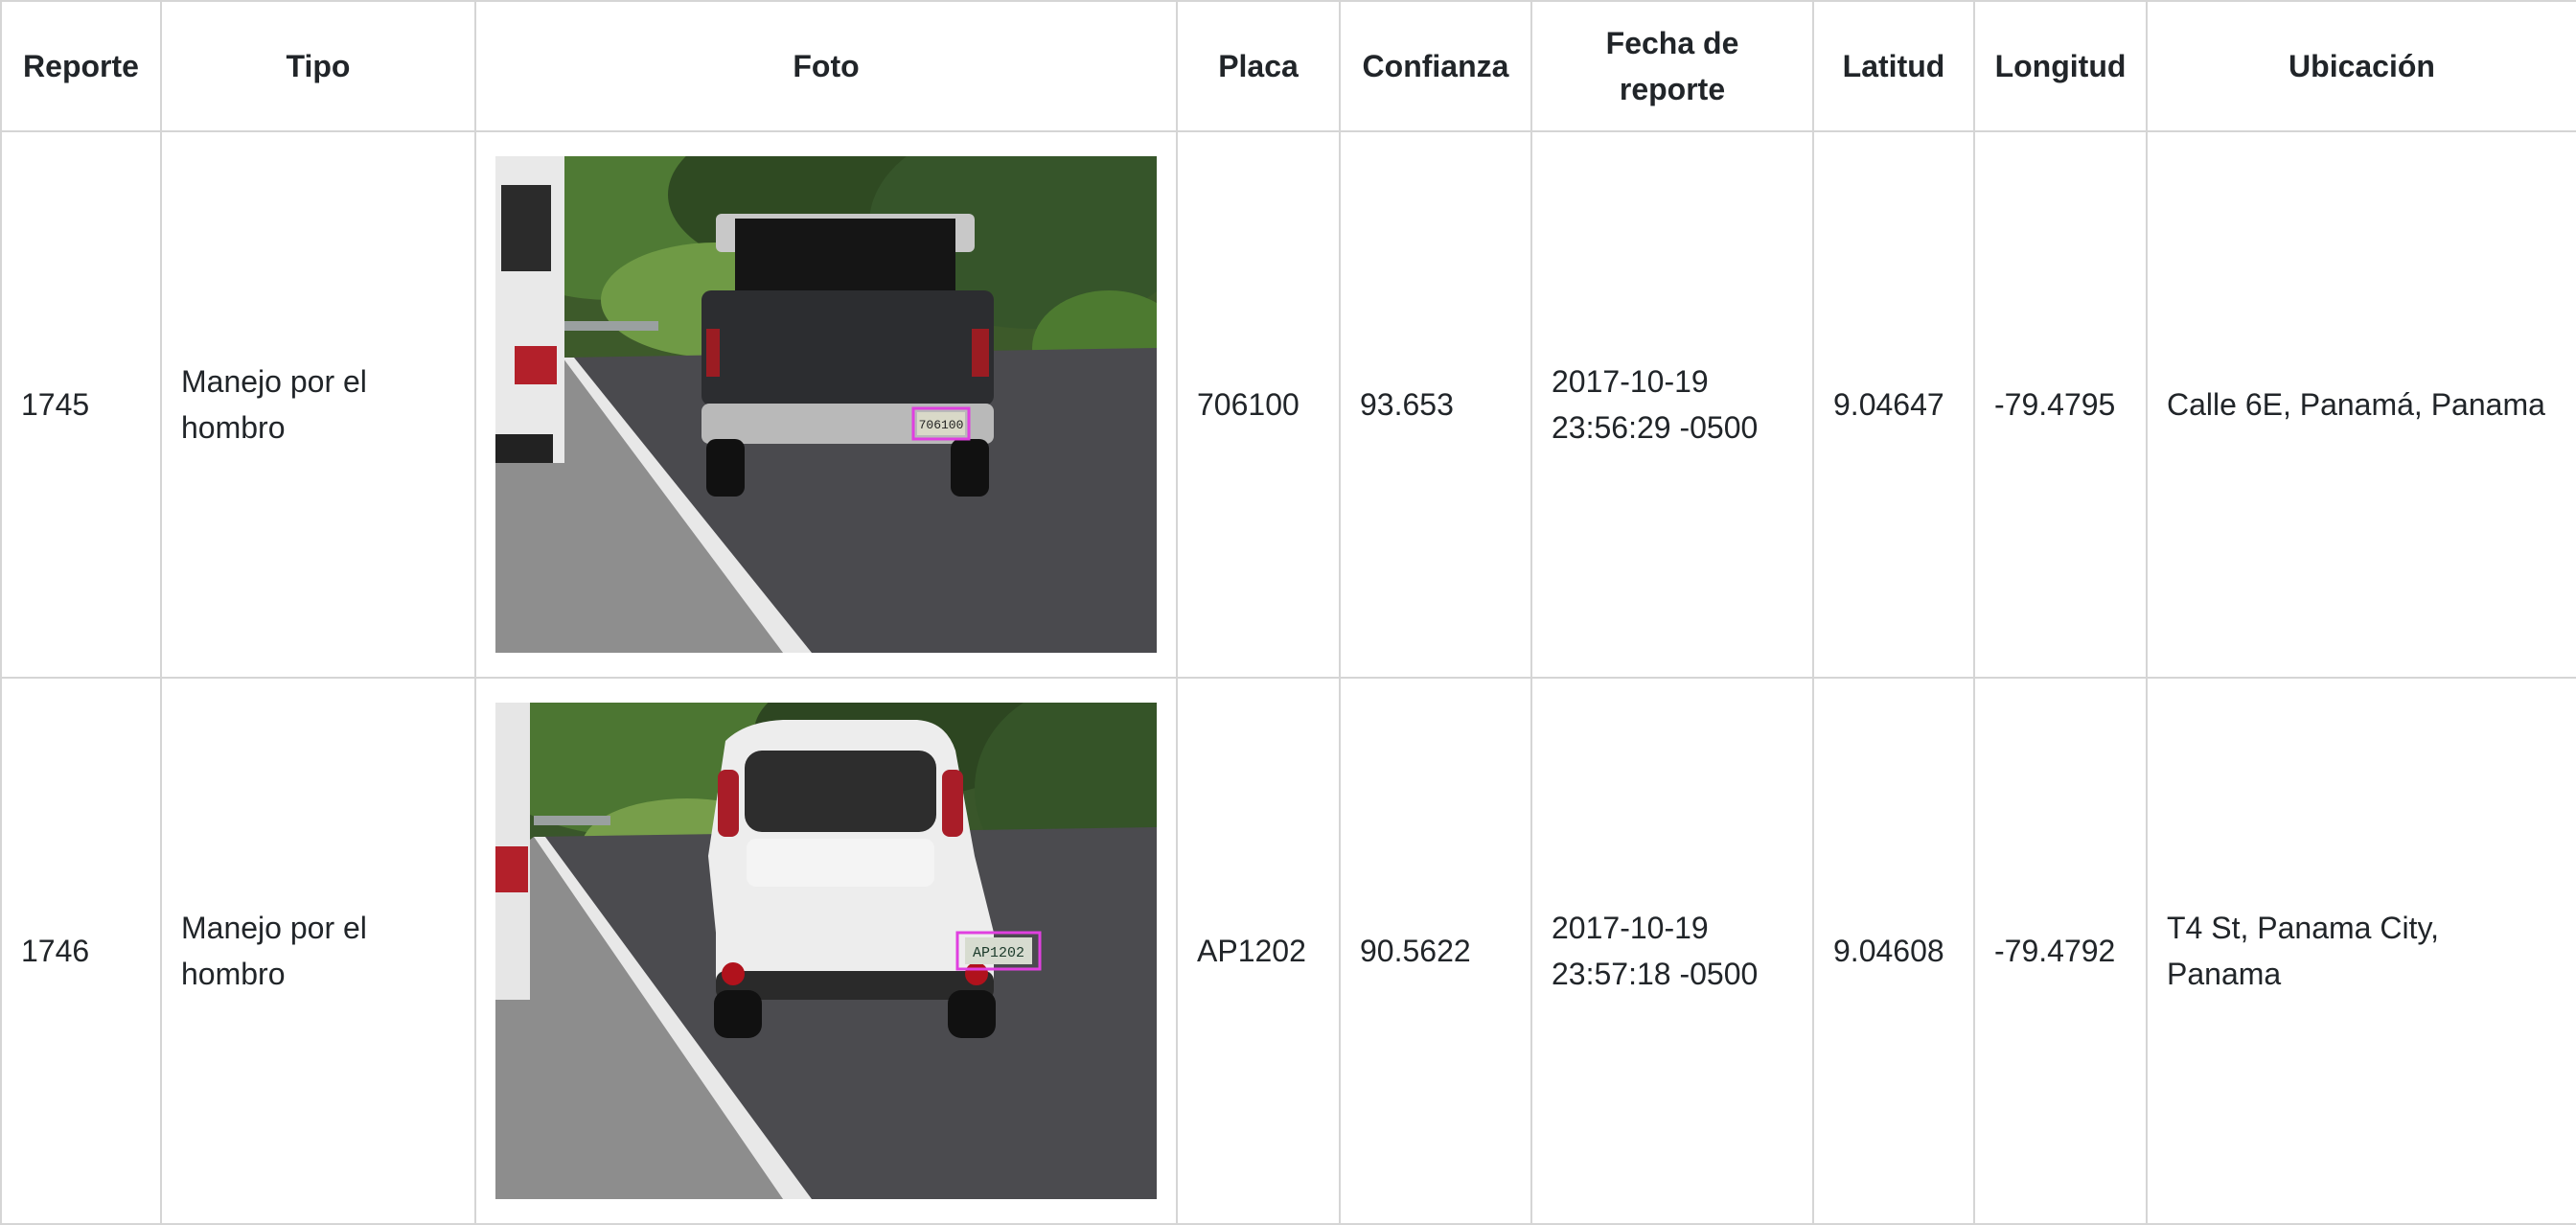  I want to click on cell-fecha: 2017-10-19 23:57:18 -0500, so click(1672, 951).